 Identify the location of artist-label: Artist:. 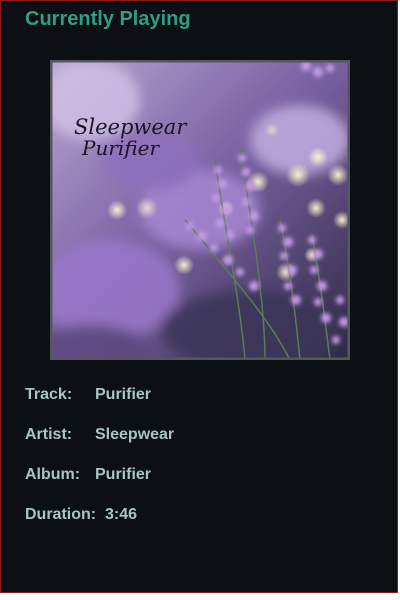
(49, 434).